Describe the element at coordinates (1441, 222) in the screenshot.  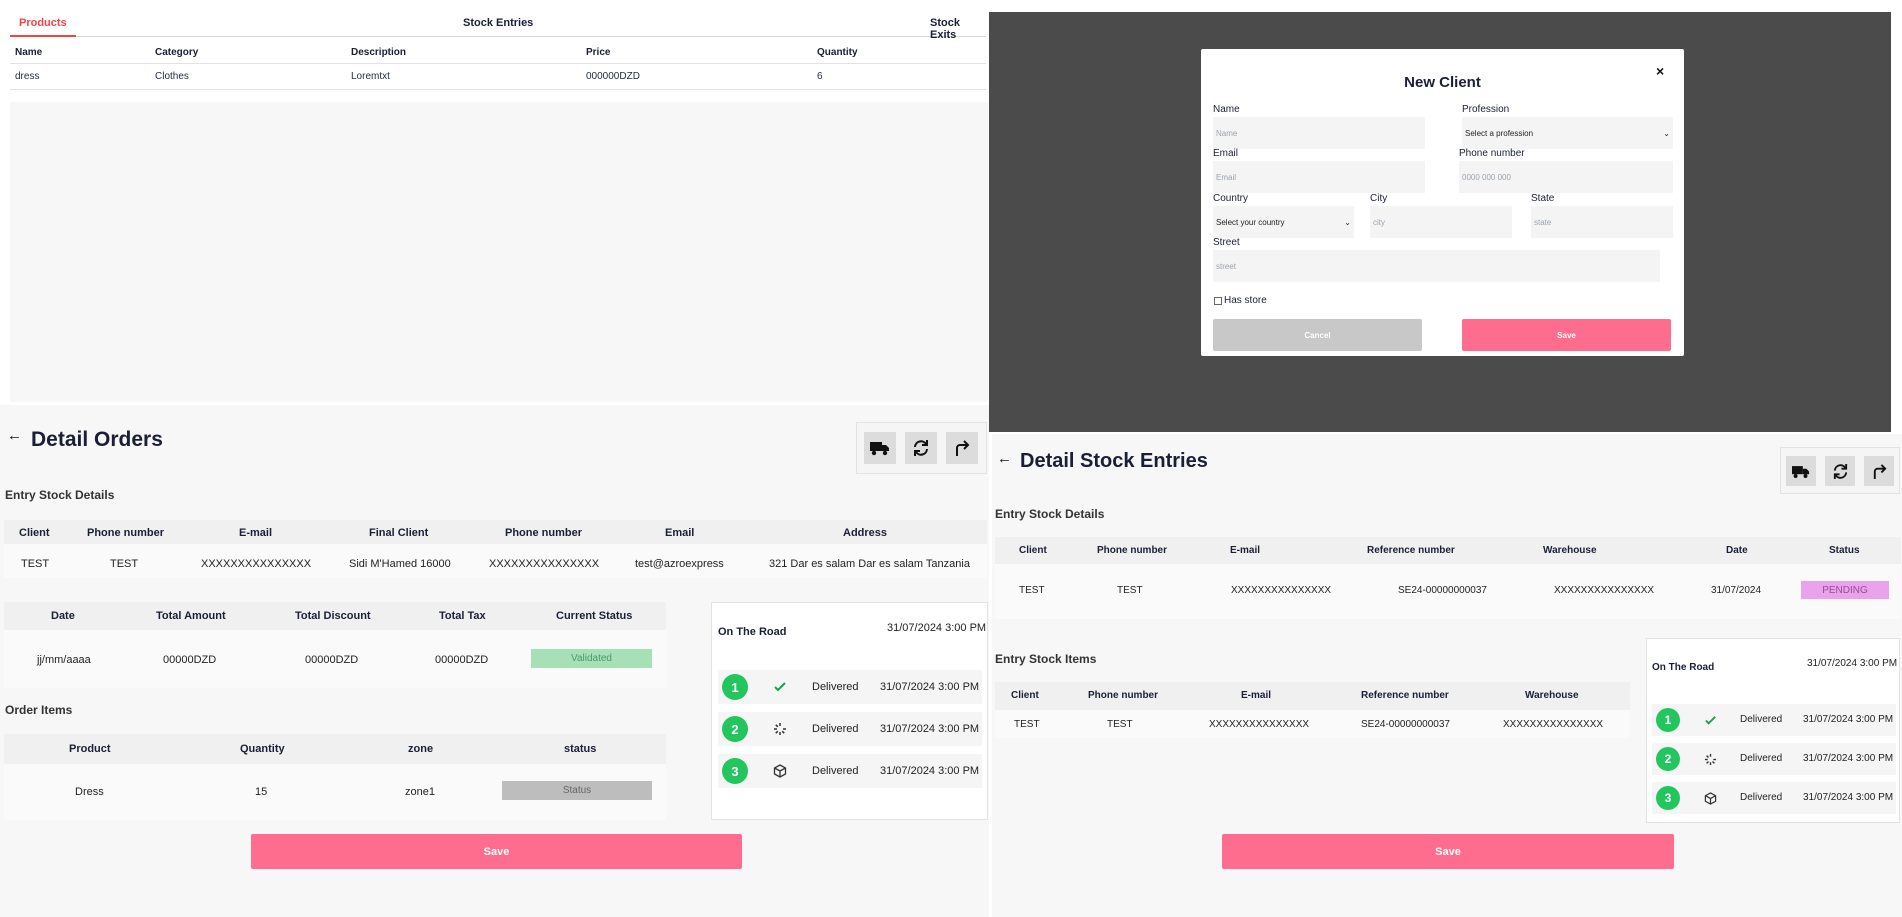
I see `city-input: city` at that location.